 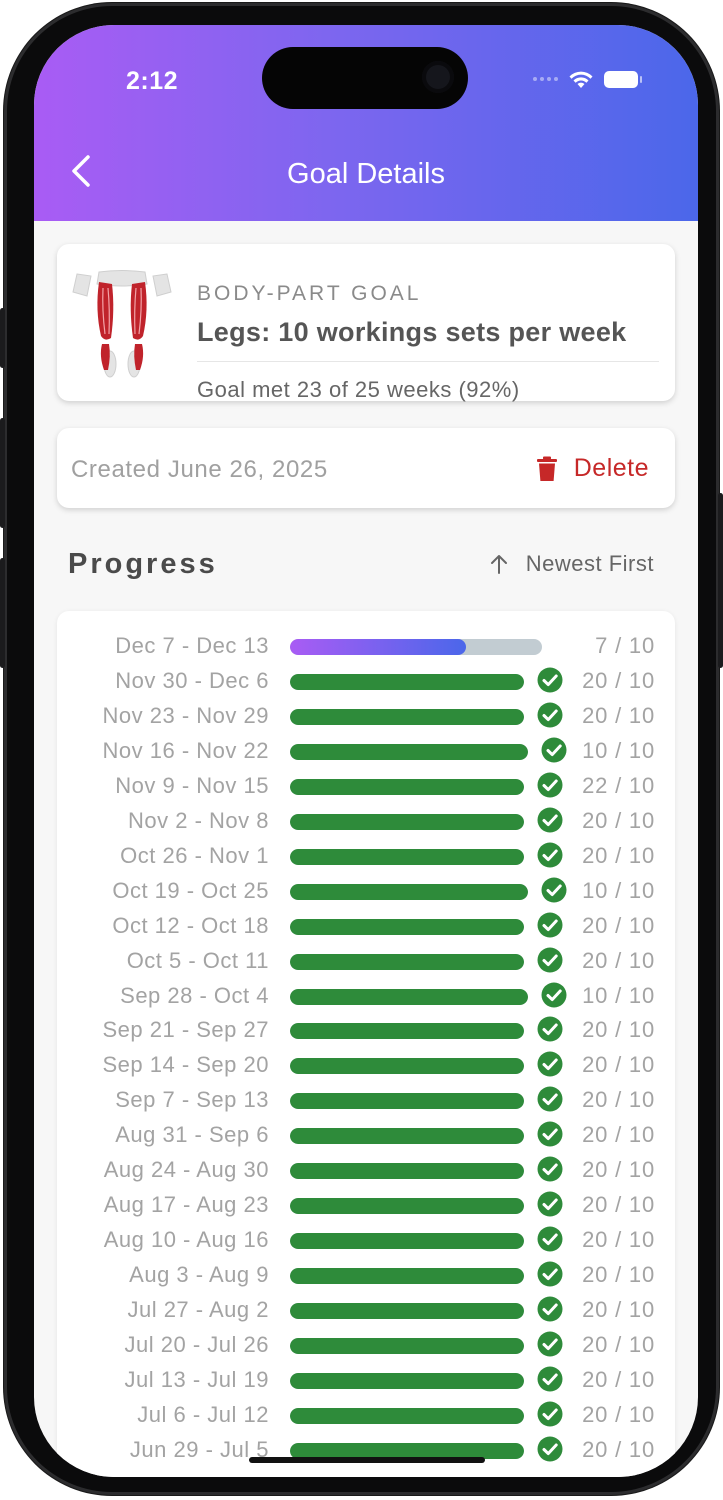 I want to click on delete-button: Delete, so click(x=592, y=468).